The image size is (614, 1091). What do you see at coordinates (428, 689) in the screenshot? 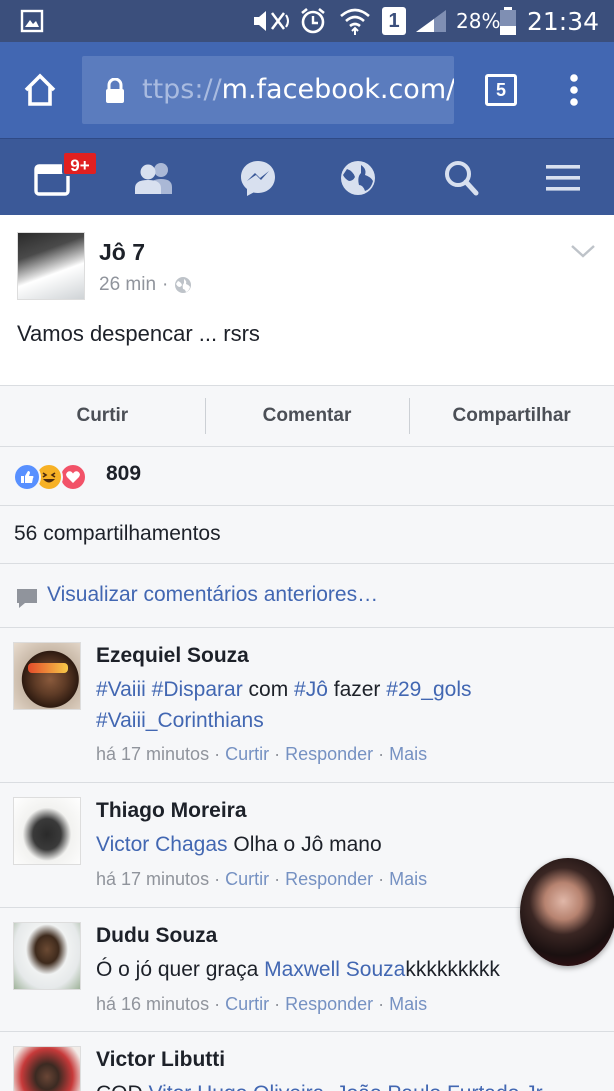
I see `hashtag-link: #29_gols` at bounding box center [428, 689].